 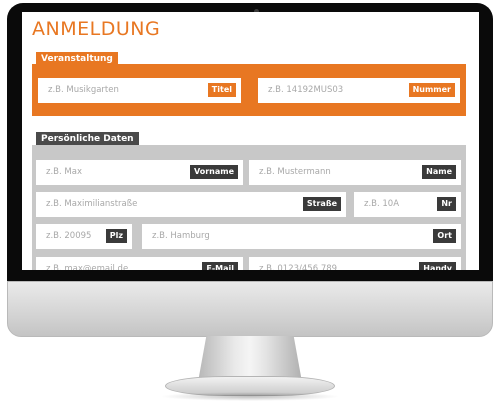 What do you see at coordinates (221, 90) in the screenshot?
I see `event-title-label: Titel` at bounding box center [221, 90].